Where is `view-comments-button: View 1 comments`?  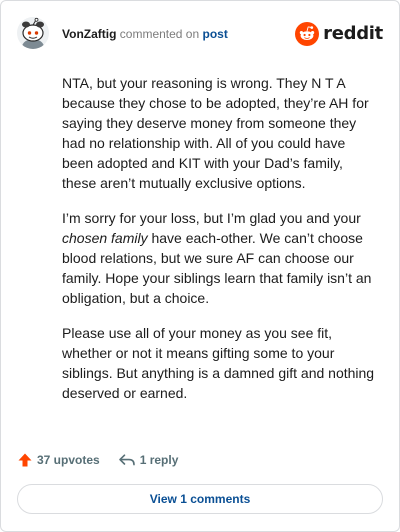 view-comments-button: View 1 comments is located at coordinates (200, 499).